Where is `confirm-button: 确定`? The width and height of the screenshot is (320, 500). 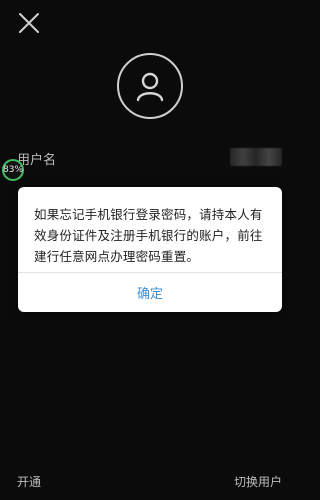
confirm-button: 确定 is located at coordinates (150, 292).